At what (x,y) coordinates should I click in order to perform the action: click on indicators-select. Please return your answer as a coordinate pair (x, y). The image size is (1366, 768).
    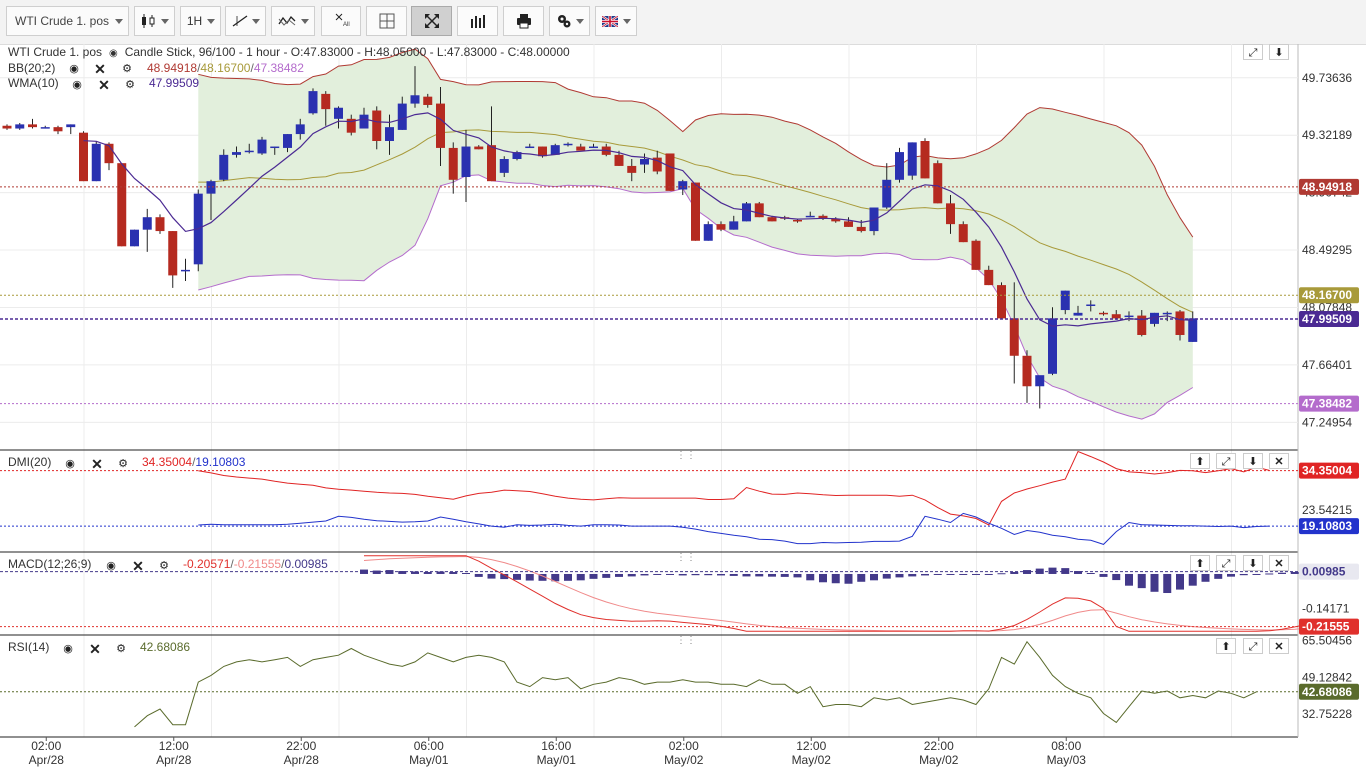
    Looking at the image, I should click on (293, 21).